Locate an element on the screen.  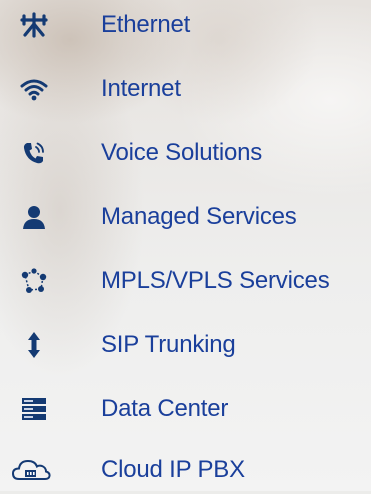
menu-item-mpls-vpls-services: MPLS/VPLS Services is located at coordinates (185, 281).